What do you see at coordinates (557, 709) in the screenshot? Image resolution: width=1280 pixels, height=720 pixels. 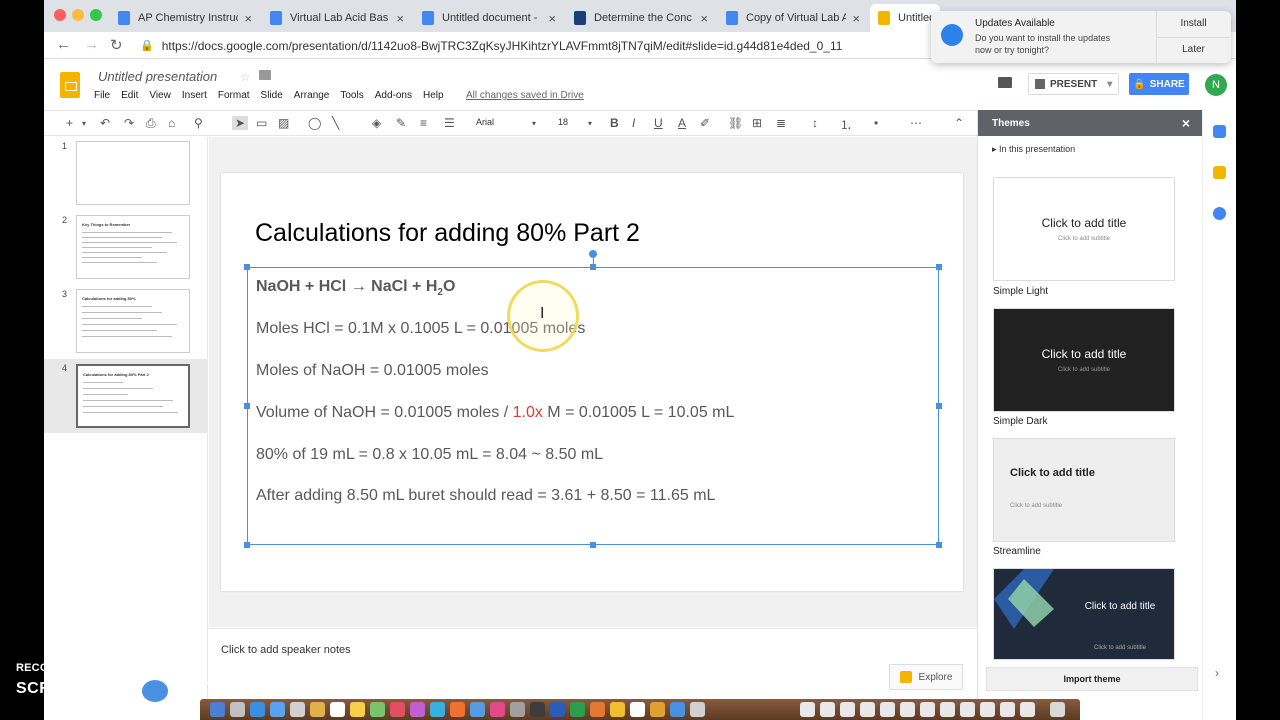 I see `word-icon` at bounding box center [557, 709].